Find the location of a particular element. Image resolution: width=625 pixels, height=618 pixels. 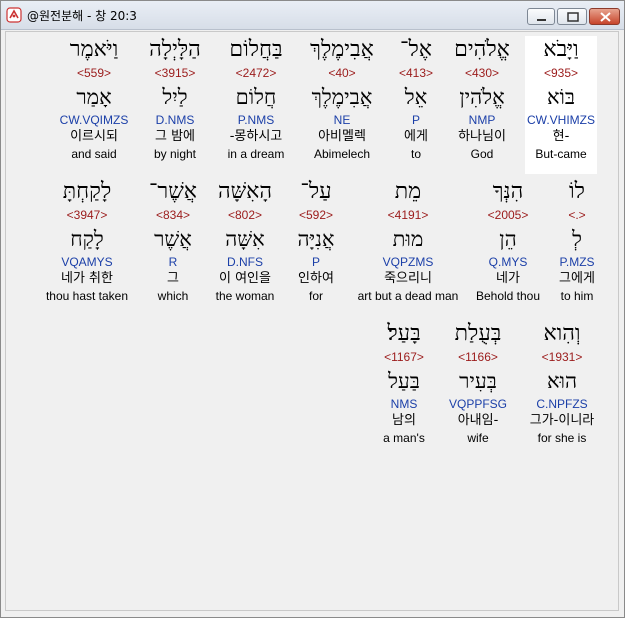

strong-number: <802> is located at coordinates (245, 215).